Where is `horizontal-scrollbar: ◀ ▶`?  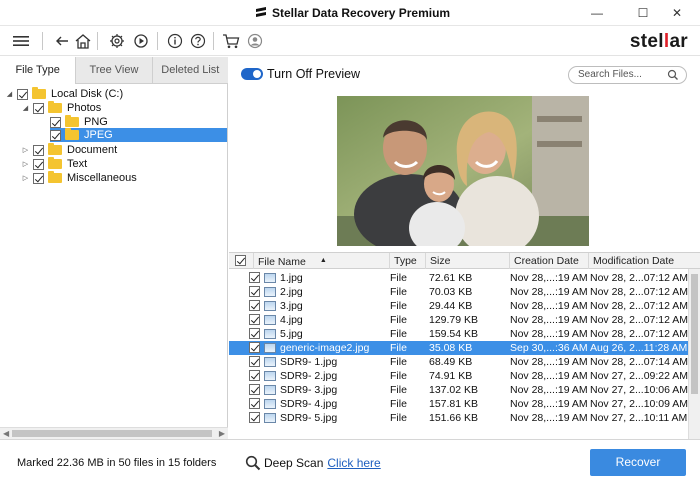 horizontal-scrollbar: ◀ ▶ is located at coordinates (114, 433).